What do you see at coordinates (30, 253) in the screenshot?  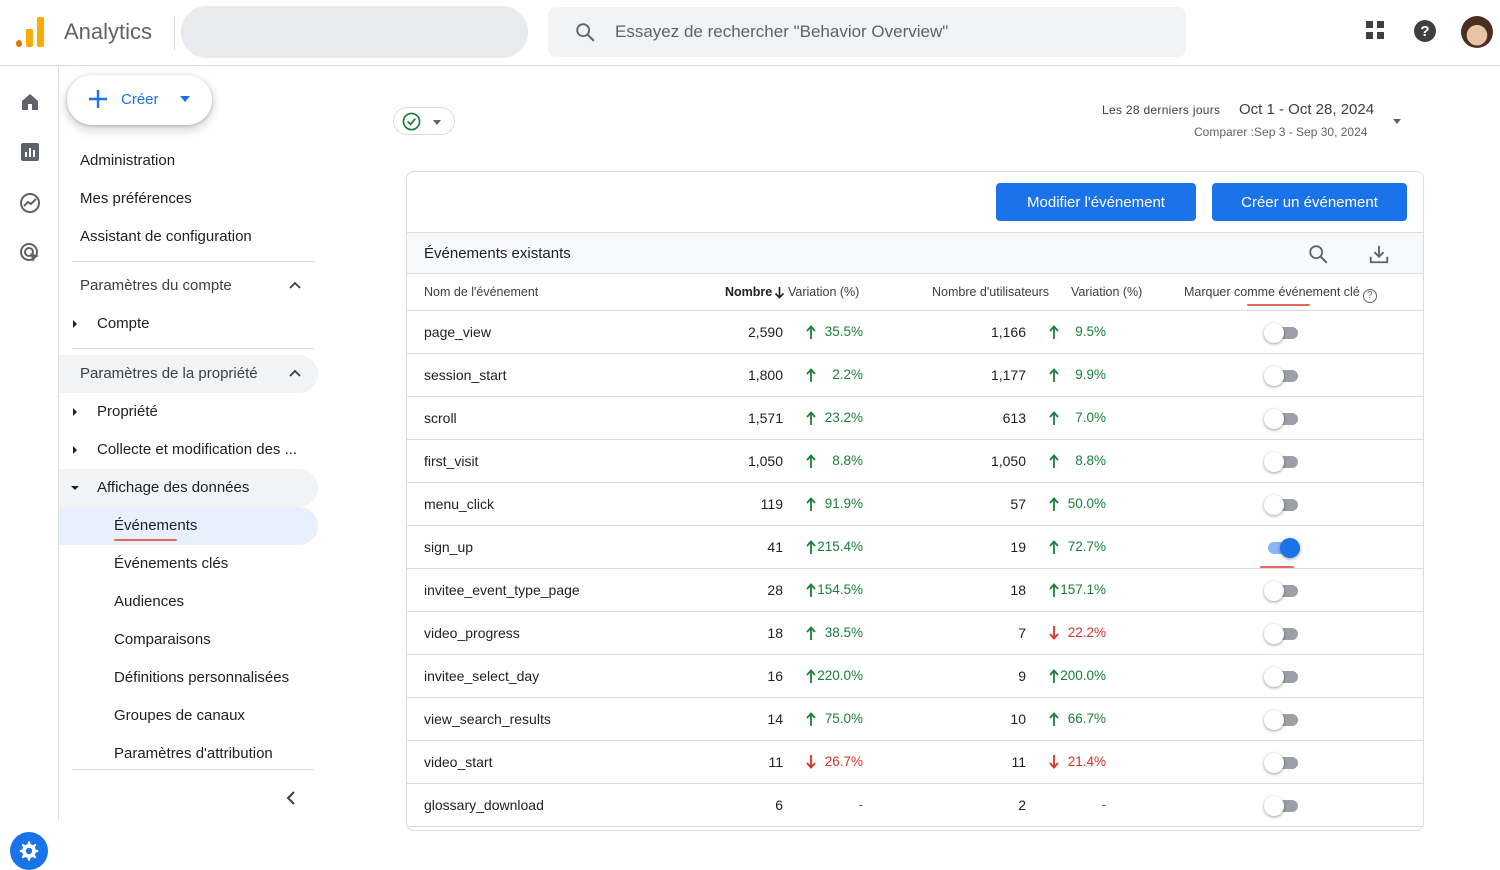 I see `advertising-icon` at bounding box center [30, 253].